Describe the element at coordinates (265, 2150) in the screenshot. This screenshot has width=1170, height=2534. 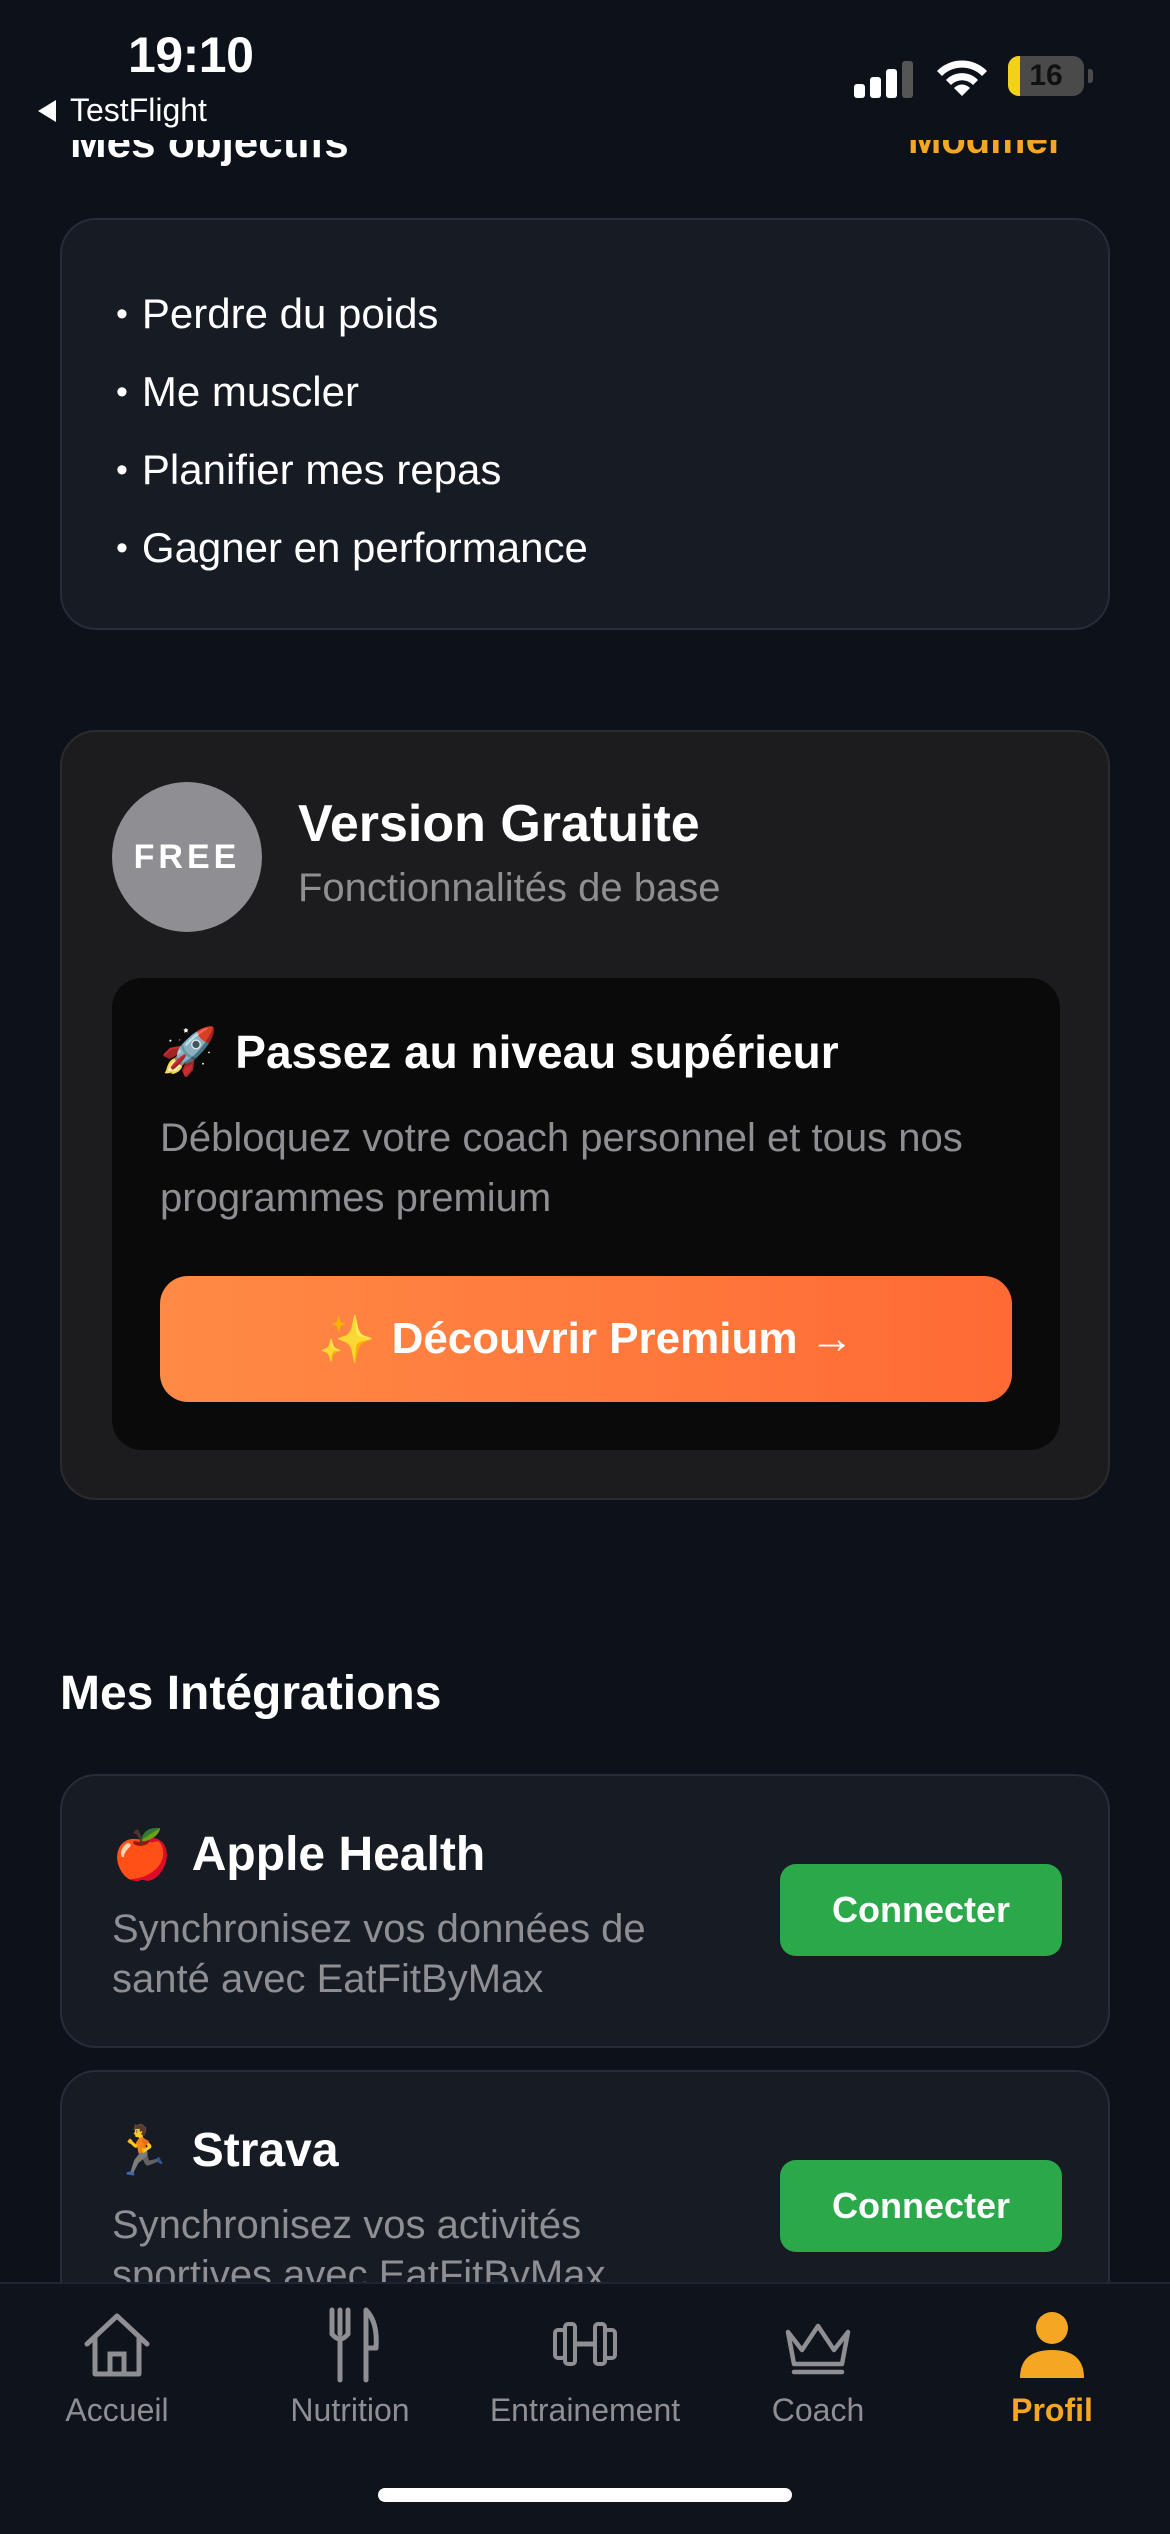
I see `integration-name-text: Strava` at that location.